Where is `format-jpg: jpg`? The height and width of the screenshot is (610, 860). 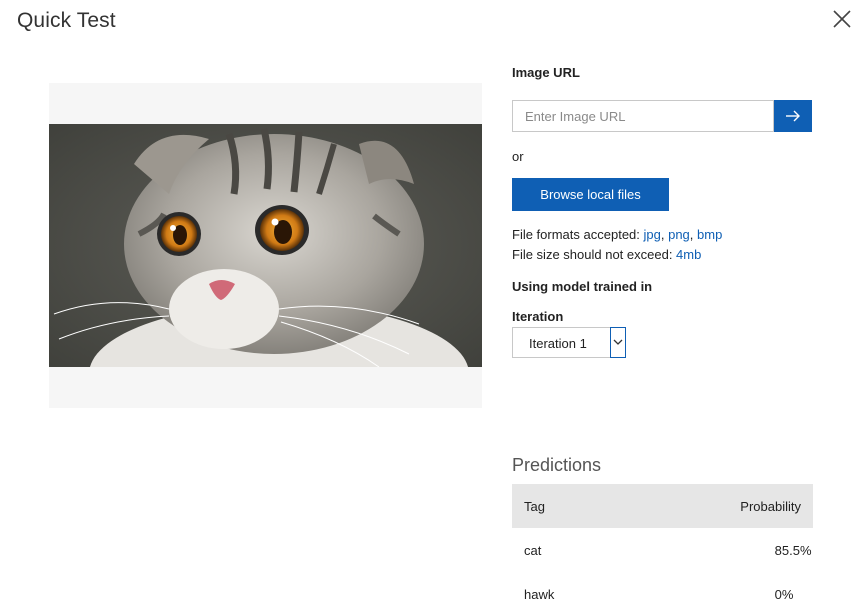
format-jpg: jpg is located at coordinates (652, 234).